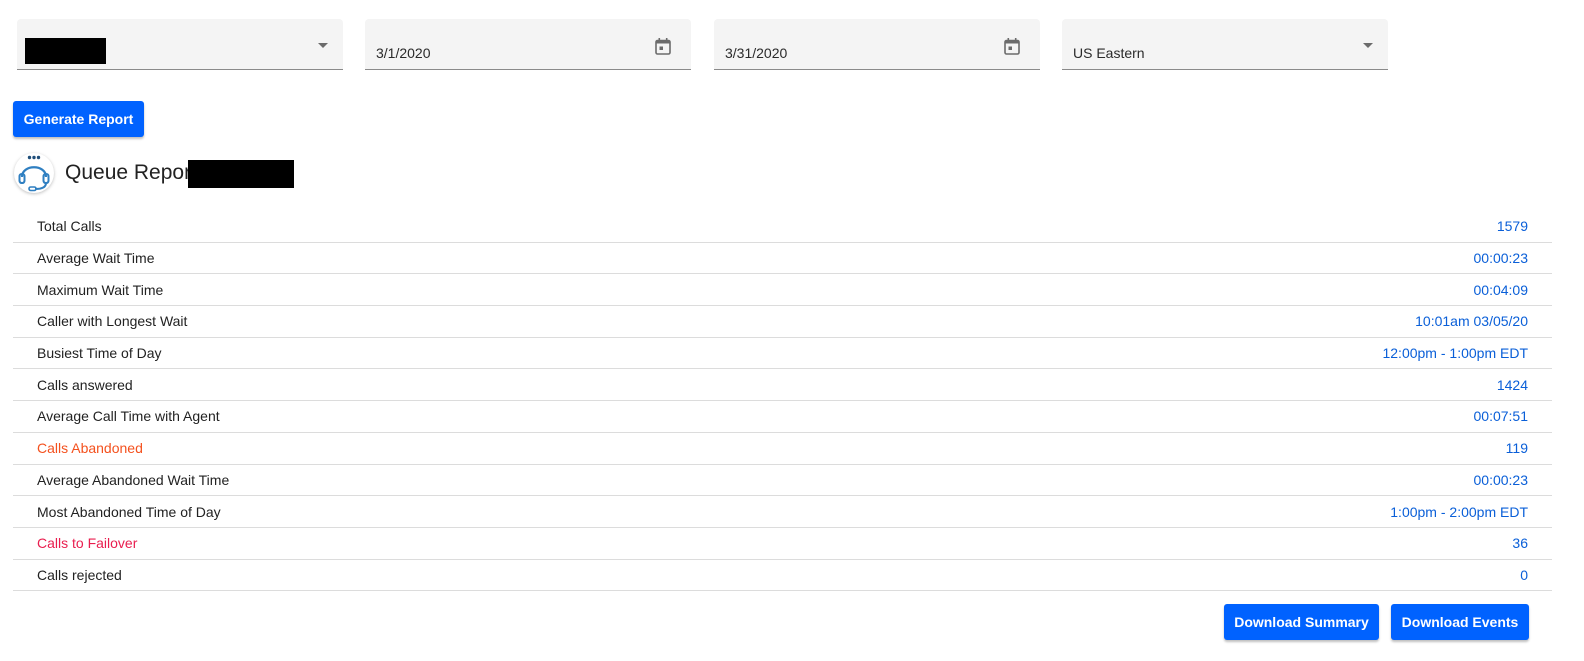 The image size is (1584, 661). What do you see at coordinates (1455, 353) in the screenshot?
I see `row-value: 12:00pm - 1:00pm EDT` at bounding box center [1455, 353].